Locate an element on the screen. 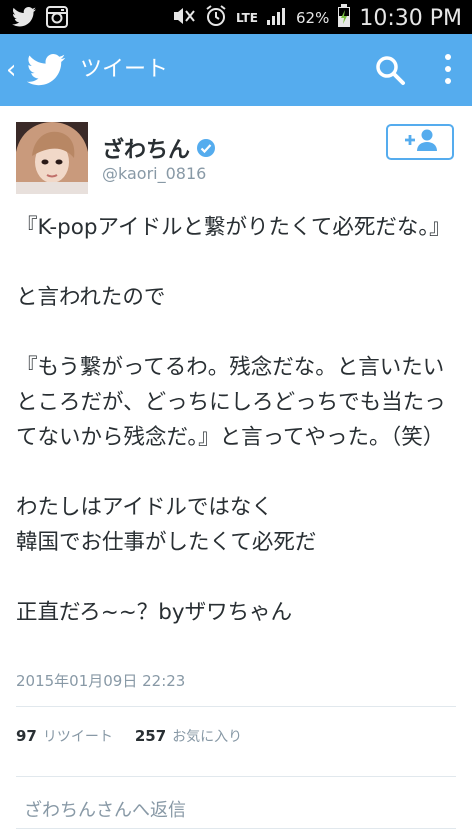  battery-charging-icon is located at coordinates (344, 18).